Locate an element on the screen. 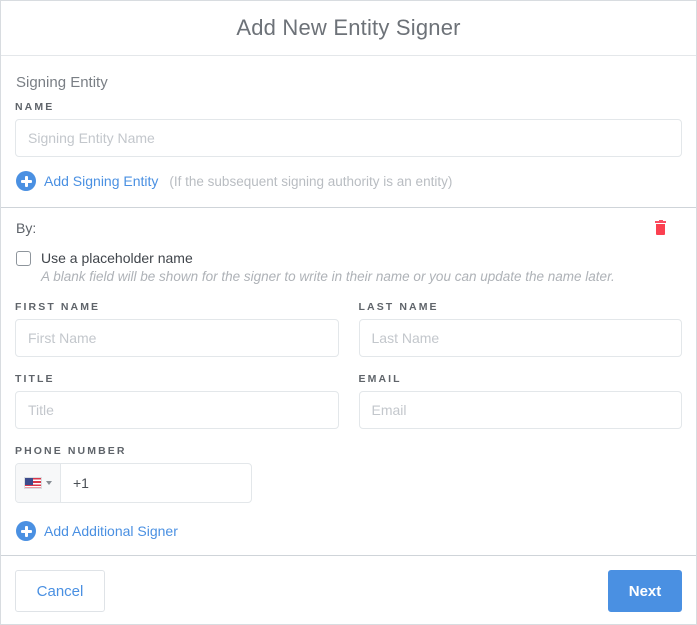 This screenshot has width=697, height=625. phone-number-input is located at coordinates (156, 483).